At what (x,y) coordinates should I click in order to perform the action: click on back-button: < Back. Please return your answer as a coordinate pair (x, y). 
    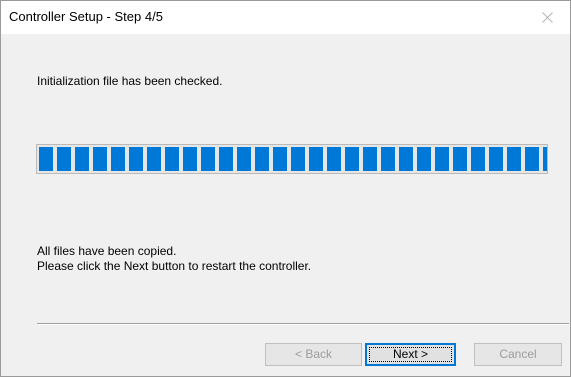
    Looking at the image, I should click on (313, 354).